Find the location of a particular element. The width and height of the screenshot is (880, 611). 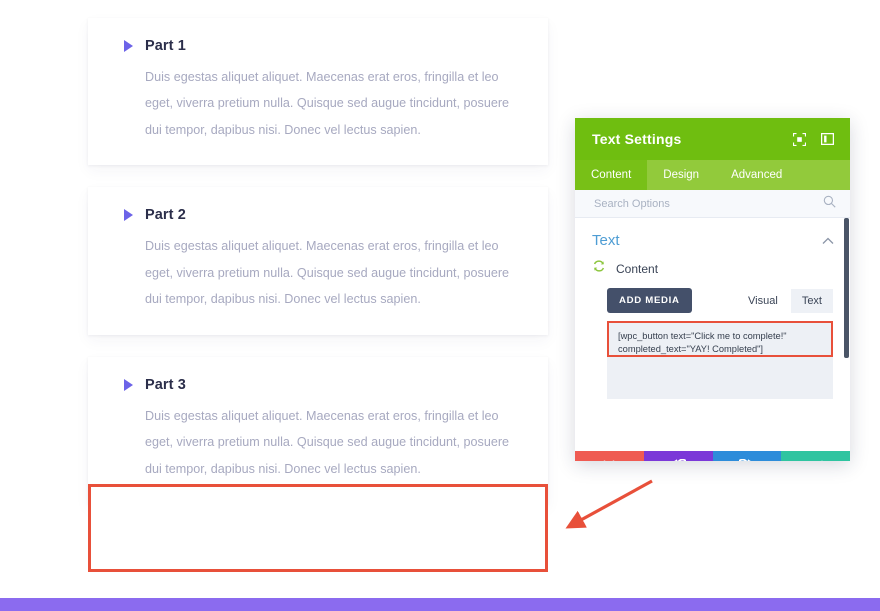

fullscreen-icon is located at coordinates (799, 139).